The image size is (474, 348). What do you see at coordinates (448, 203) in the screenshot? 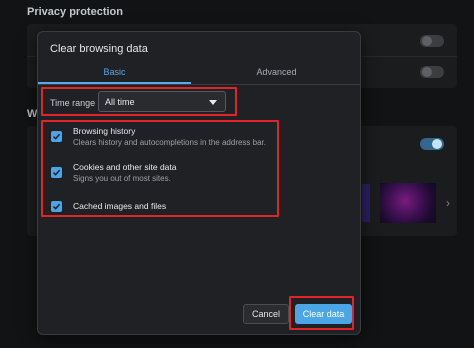
I see `chevron-right-icon: ›` at bounding box center [448, 203].